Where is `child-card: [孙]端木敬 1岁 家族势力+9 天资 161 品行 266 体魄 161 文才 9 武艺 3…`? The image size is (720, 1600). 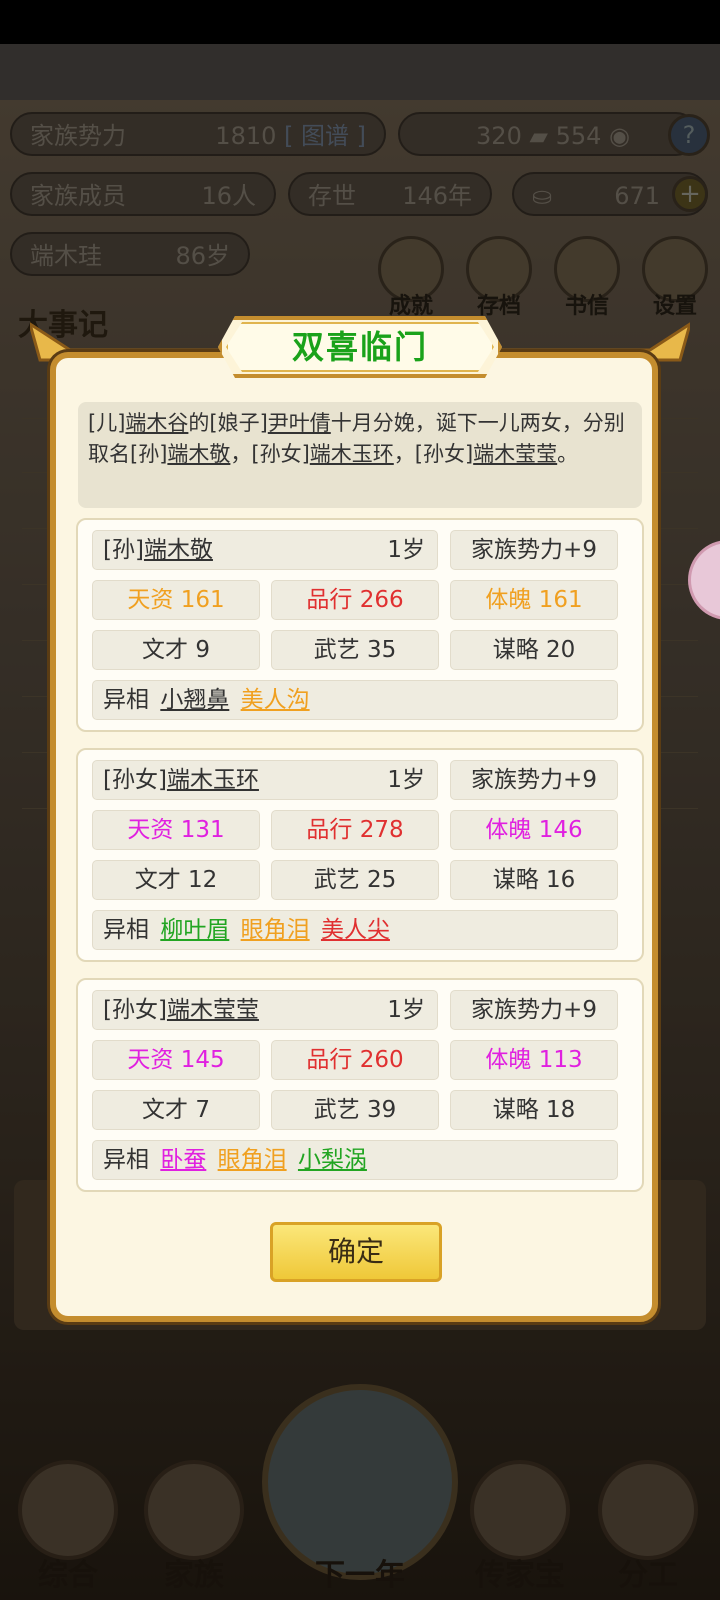 child-card: [孙]端木敬 1岁 家族势力+9 天资 161 品行 266 体魄 161 文才 9 武艺 3… is located at coordinates (360, 625).